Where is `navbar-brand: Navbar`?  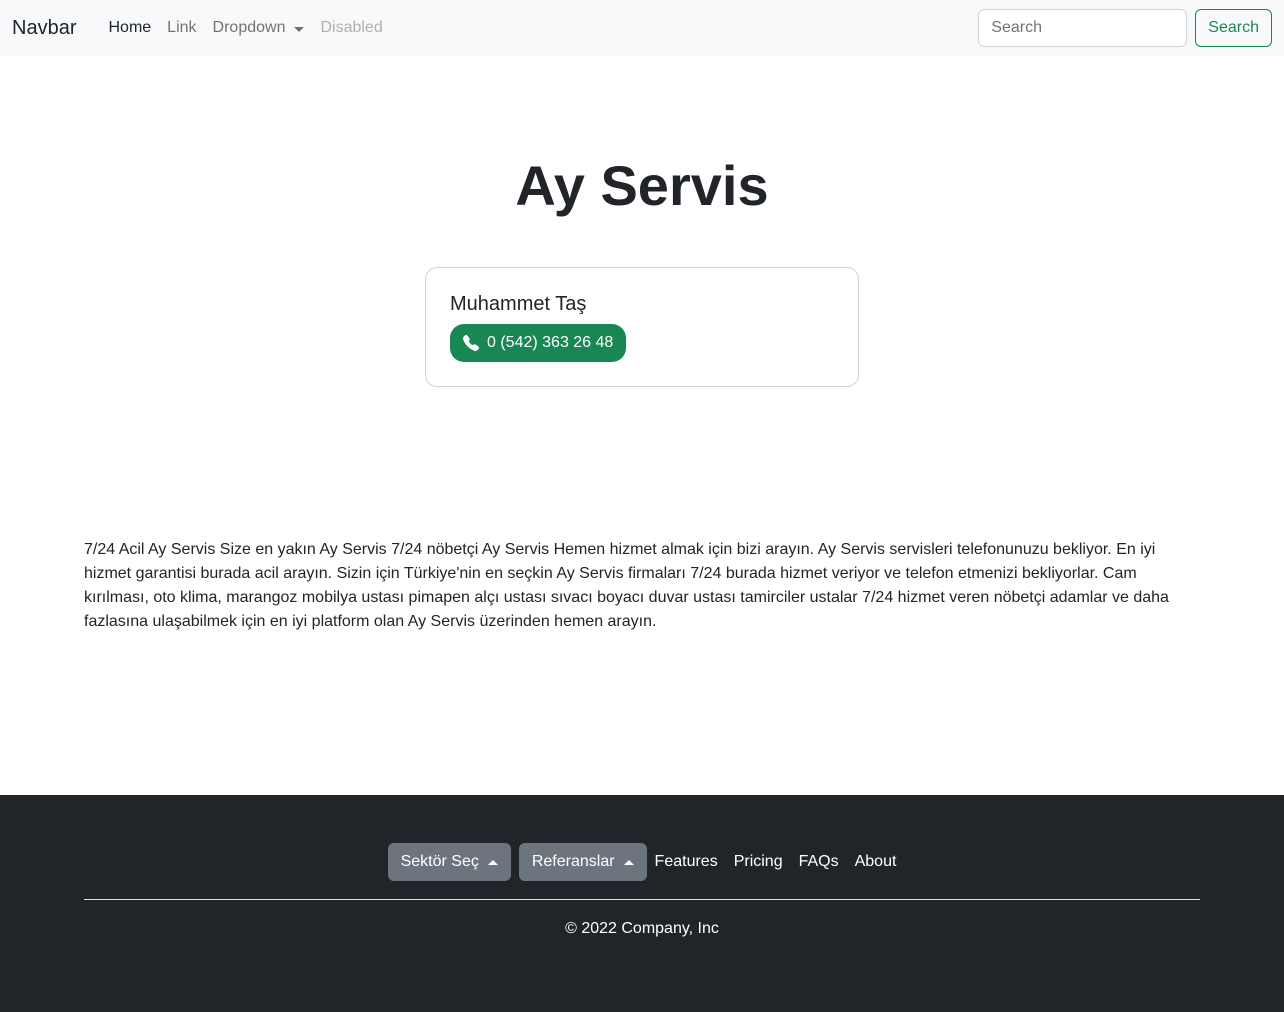 navbar-brand: Navbar is located at coordinates (44, 28).